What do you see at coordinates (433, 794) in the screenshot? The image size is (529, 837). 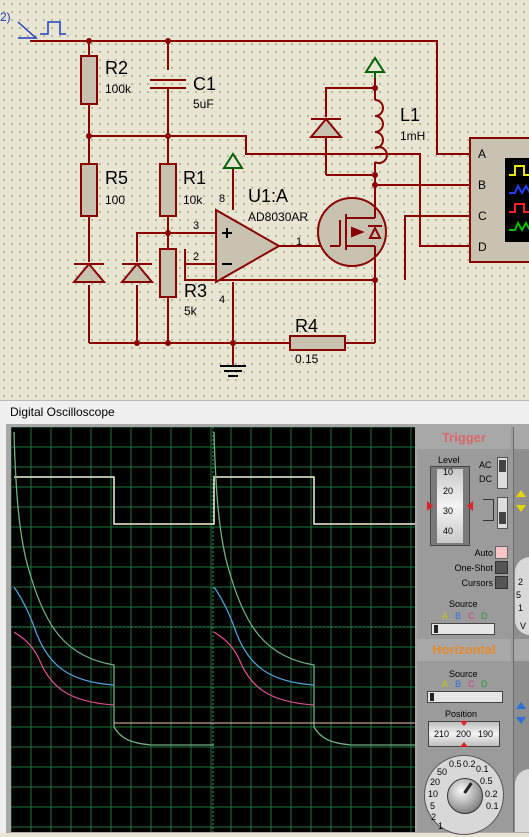 I see `dial-label-6: 10` at bounding box center [433, 794].